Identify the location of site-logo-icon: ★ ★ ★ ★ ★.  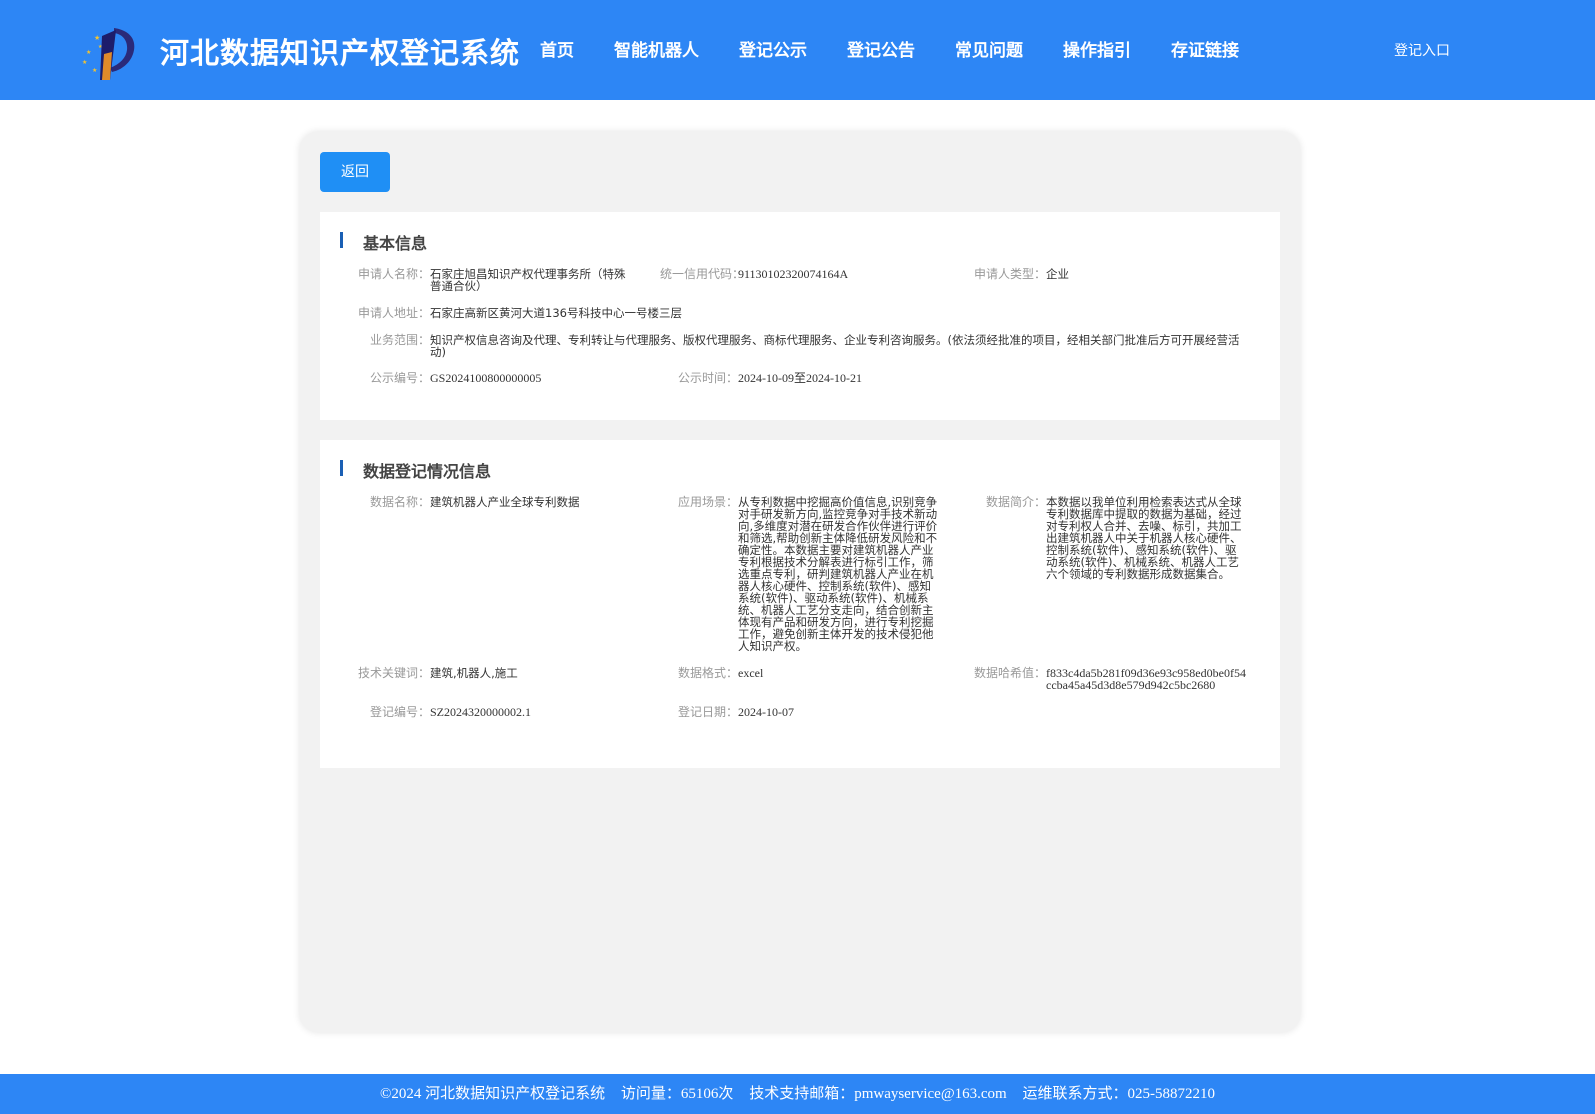
(108, 54).